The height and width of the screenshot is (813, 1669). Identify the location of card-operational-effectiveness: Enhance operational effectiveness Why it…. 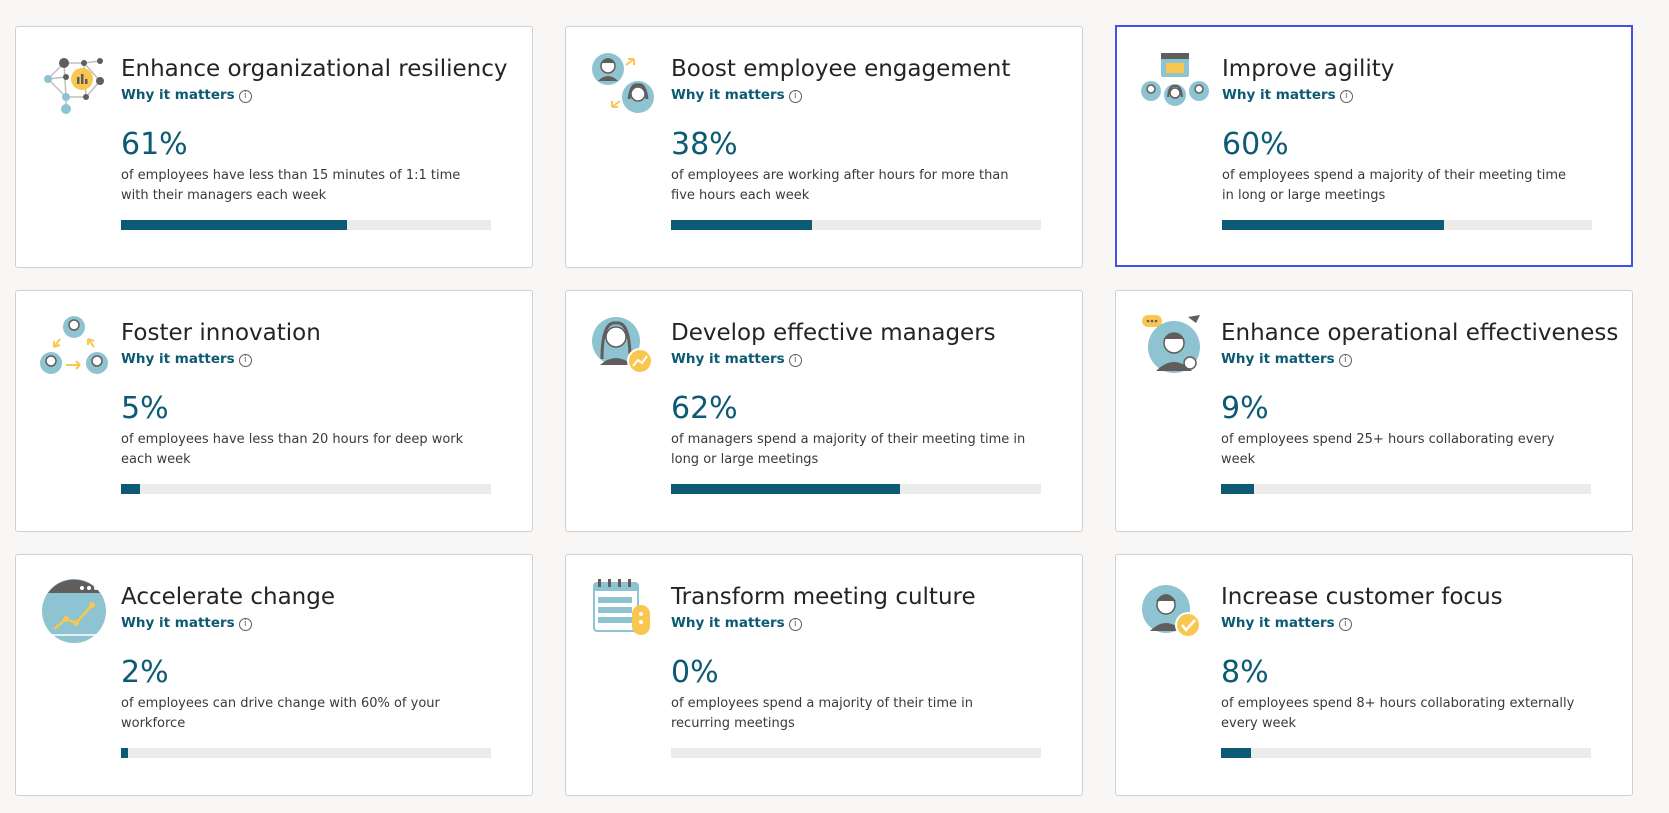
(1374, 411).